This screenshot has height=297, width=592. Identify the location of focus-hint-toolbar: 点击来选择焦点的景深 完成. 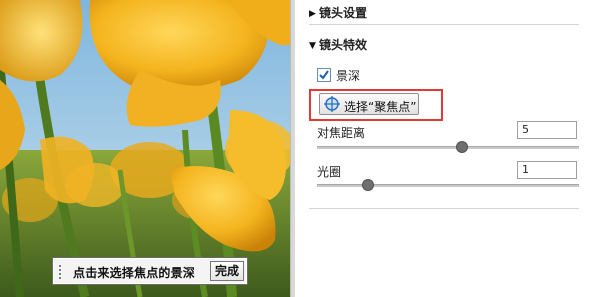
(150, 271).